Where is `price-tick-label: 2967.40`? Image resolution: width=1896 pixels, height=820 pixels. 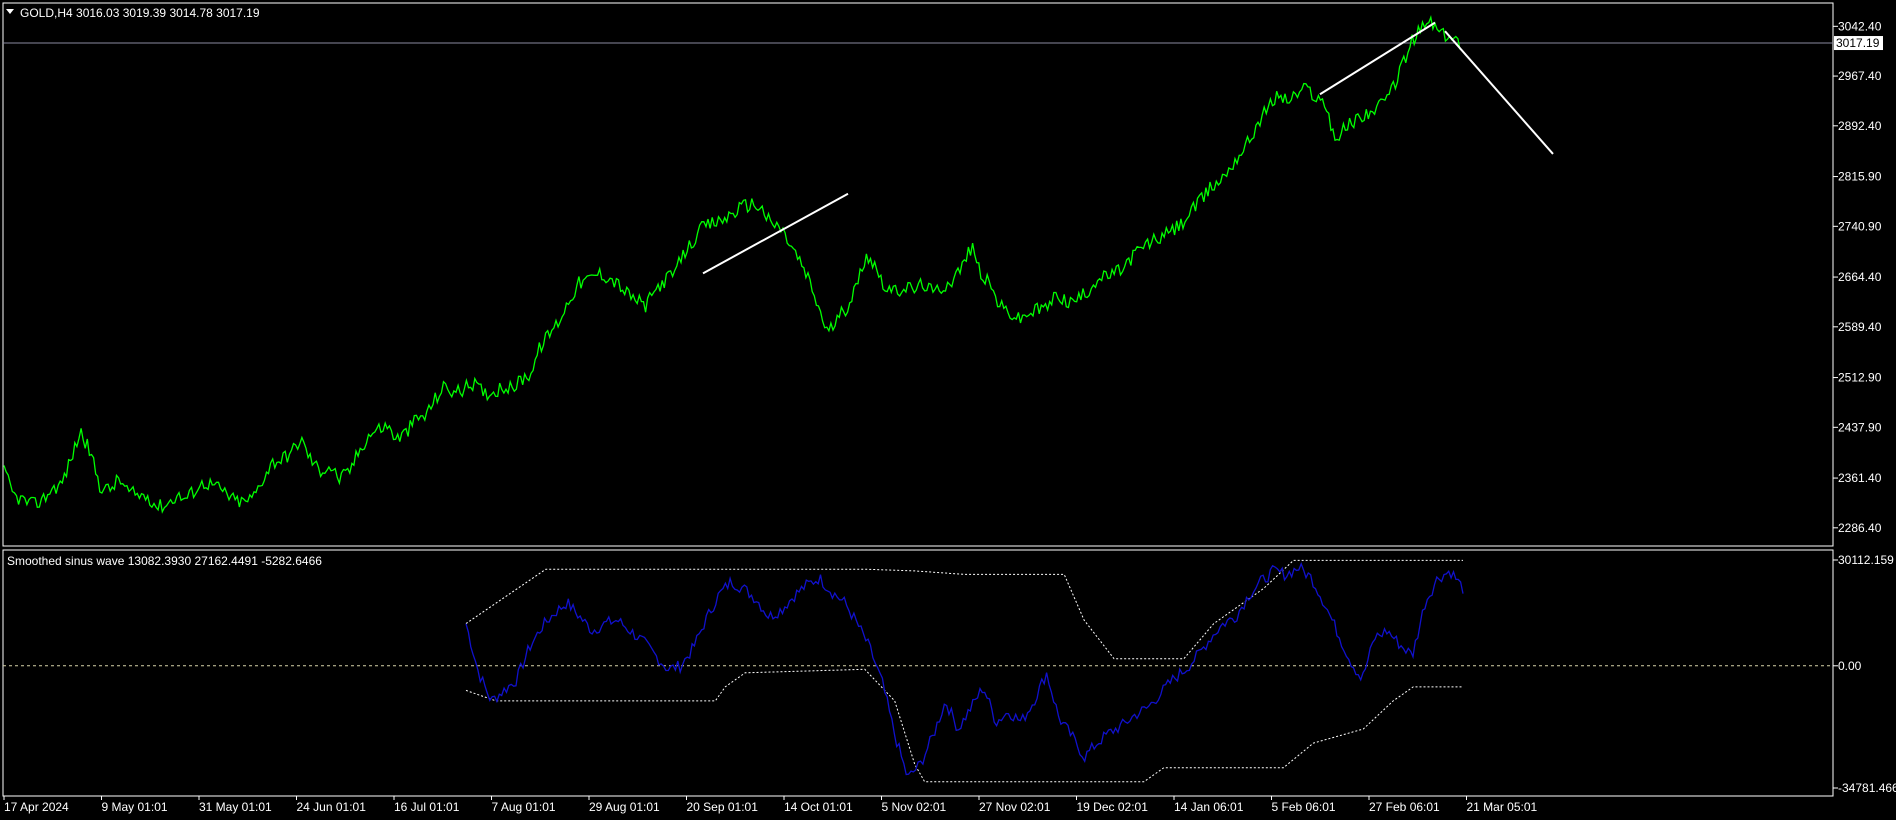
price-tick-label: 2967.40 is located at coordinates (1860, 76).